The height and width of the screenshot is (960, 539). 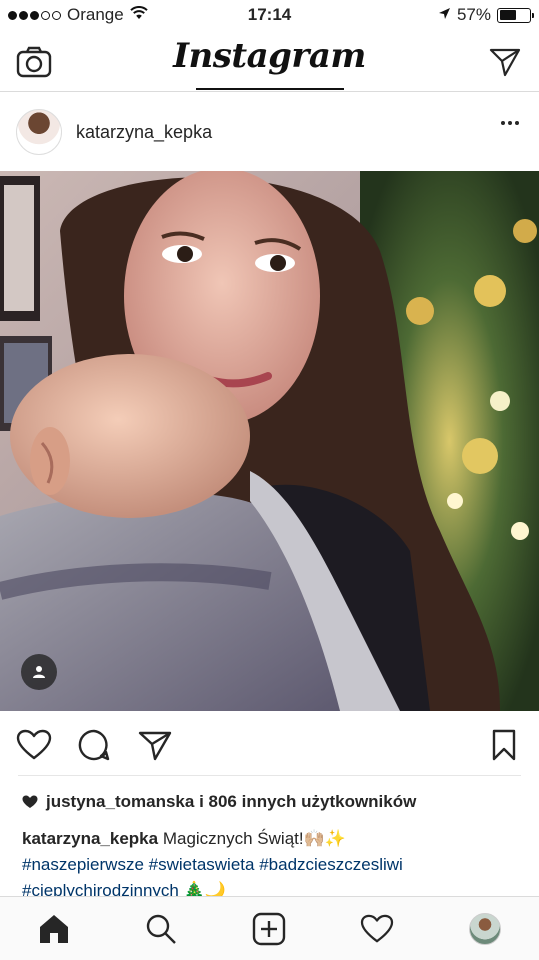 I want to click on author-avatar, so click(x=39, y=132).